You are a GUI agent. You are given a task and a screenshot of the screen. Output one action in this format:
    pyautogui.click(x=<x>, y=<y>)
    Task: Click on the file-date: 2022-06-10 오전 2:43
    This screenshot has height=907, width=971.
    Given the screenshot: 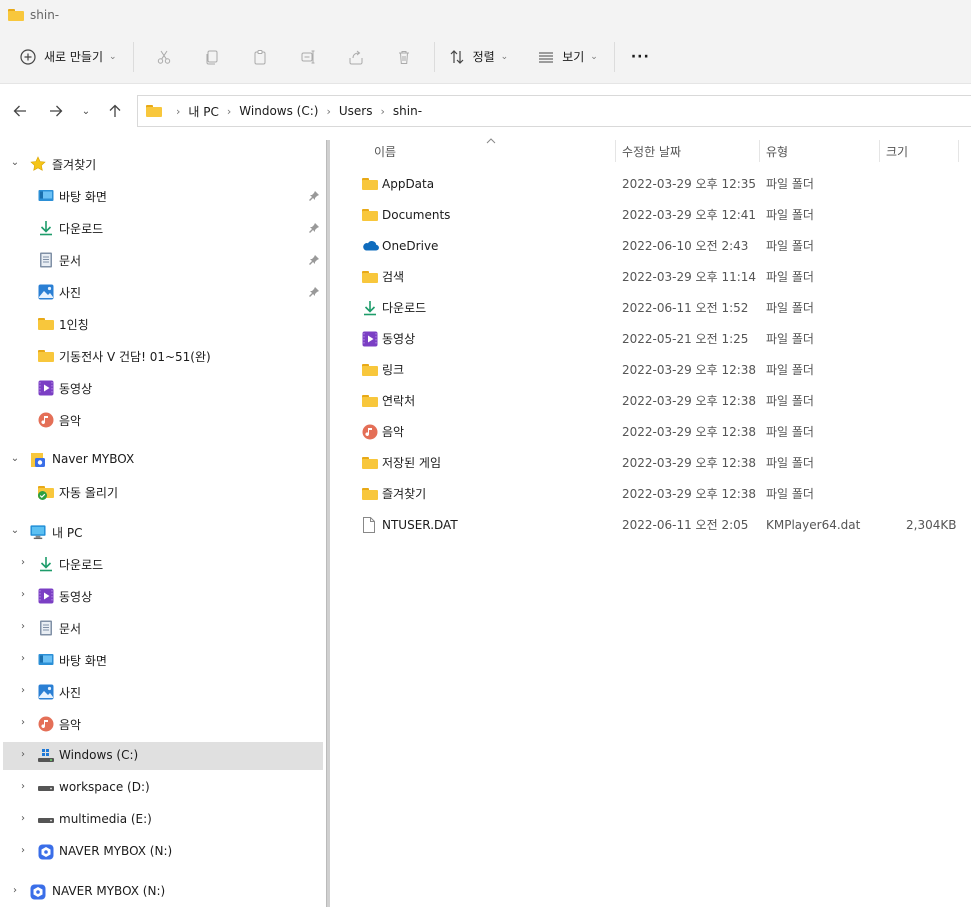 What is the action you would take?
    pyautogui.click(x=685, y=246)
    